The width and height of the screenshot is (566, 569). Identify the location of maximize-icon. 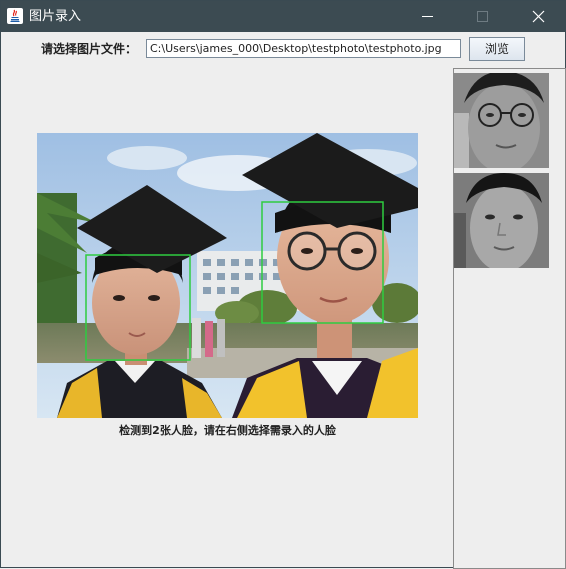
(482, 16).